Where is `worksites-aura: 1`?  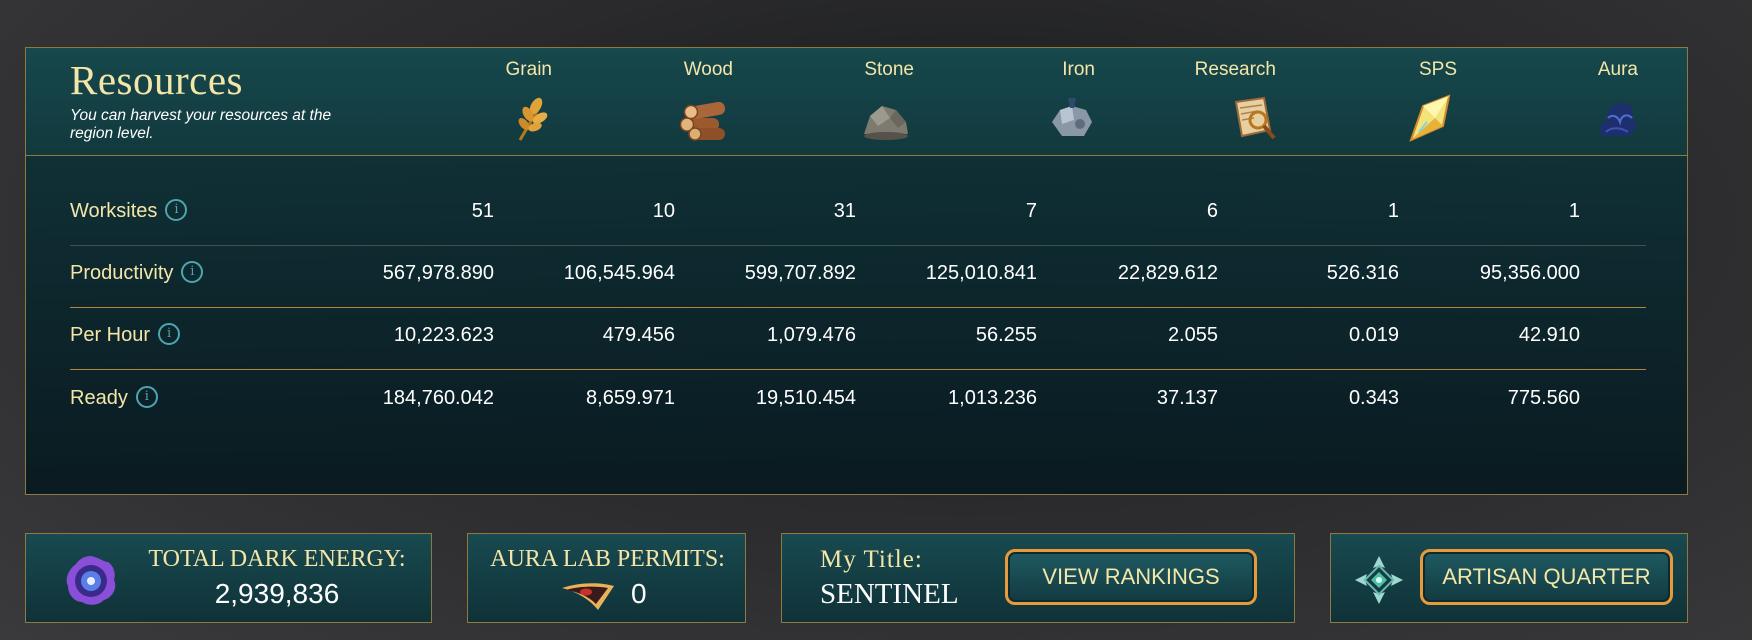 worksites-aura: 1 is located at coordinates (1574, 211).